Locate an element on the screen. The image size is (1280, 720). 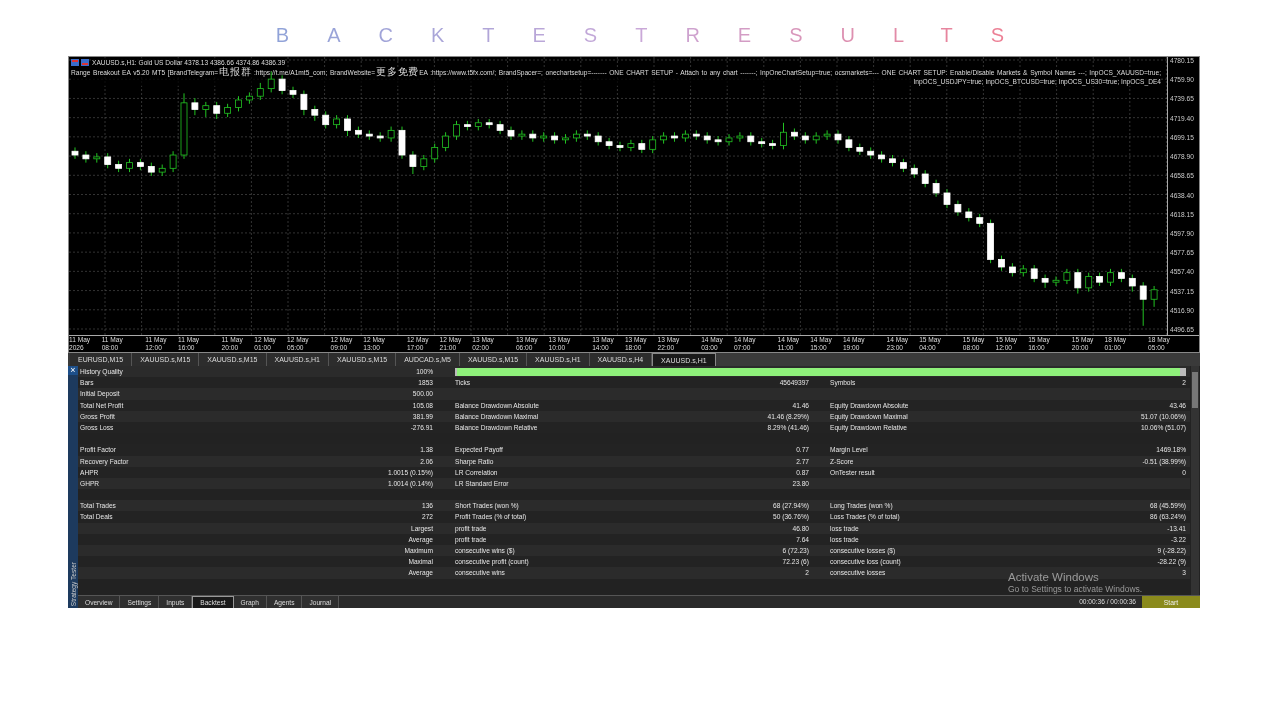
close-button: × is located at coordinates (73, 370).